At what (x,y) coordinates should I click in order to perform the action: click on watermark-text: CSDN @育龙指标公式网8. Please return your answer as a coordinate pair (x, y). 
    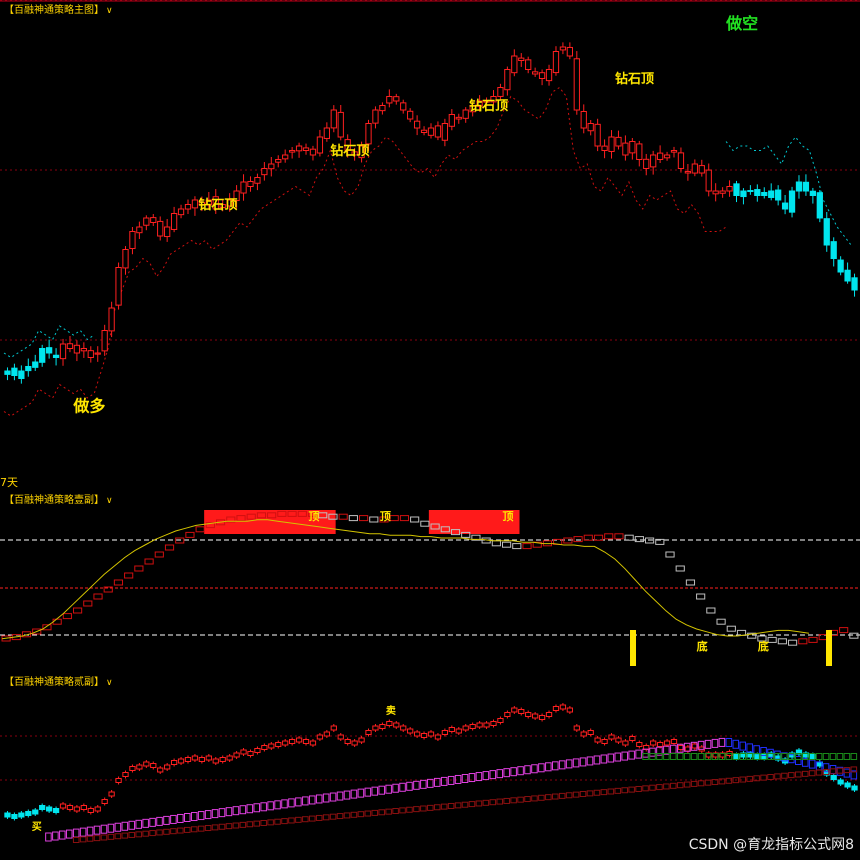
    Looking at the image, I should click on (771, 845).